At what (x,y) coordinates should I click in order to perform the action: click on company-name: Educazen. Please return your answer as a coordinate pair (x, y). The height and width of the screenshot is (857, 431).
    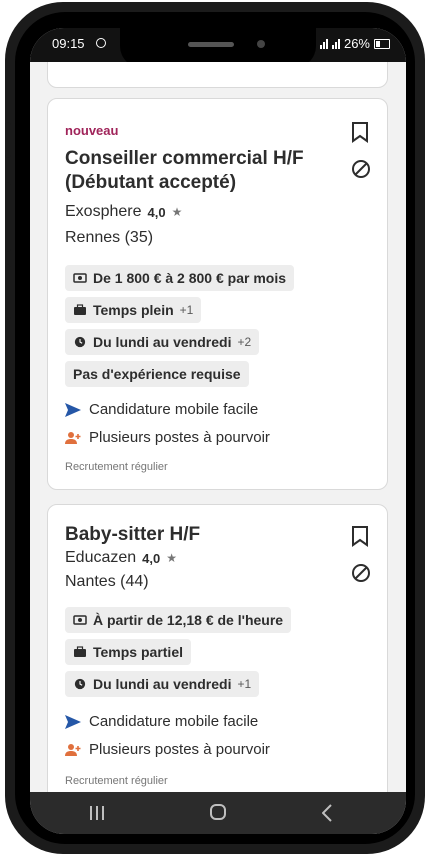
    Looking at the image, I should click on (101, 557).